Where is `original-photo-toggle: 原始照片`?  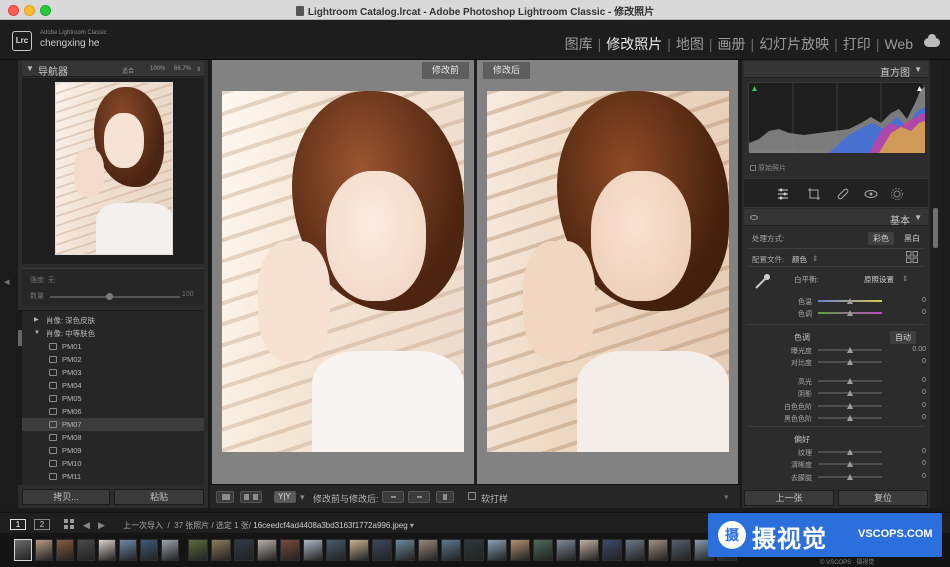
original-photo-toggle: 原始照片 is located at coordinates (768, 168).